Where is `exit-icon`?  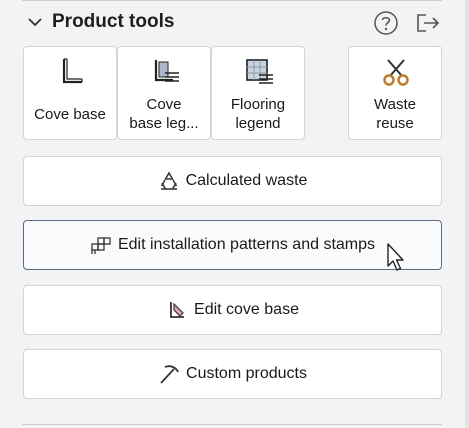 exit-icon is located at coordinates (428, 23).